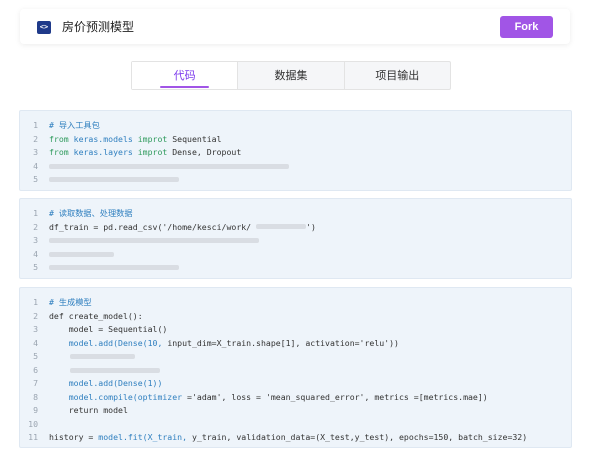  What do you see at coordinates (35, 383) in the screenshot?
I see `line-number: 7` at bounding box center [35, 383].